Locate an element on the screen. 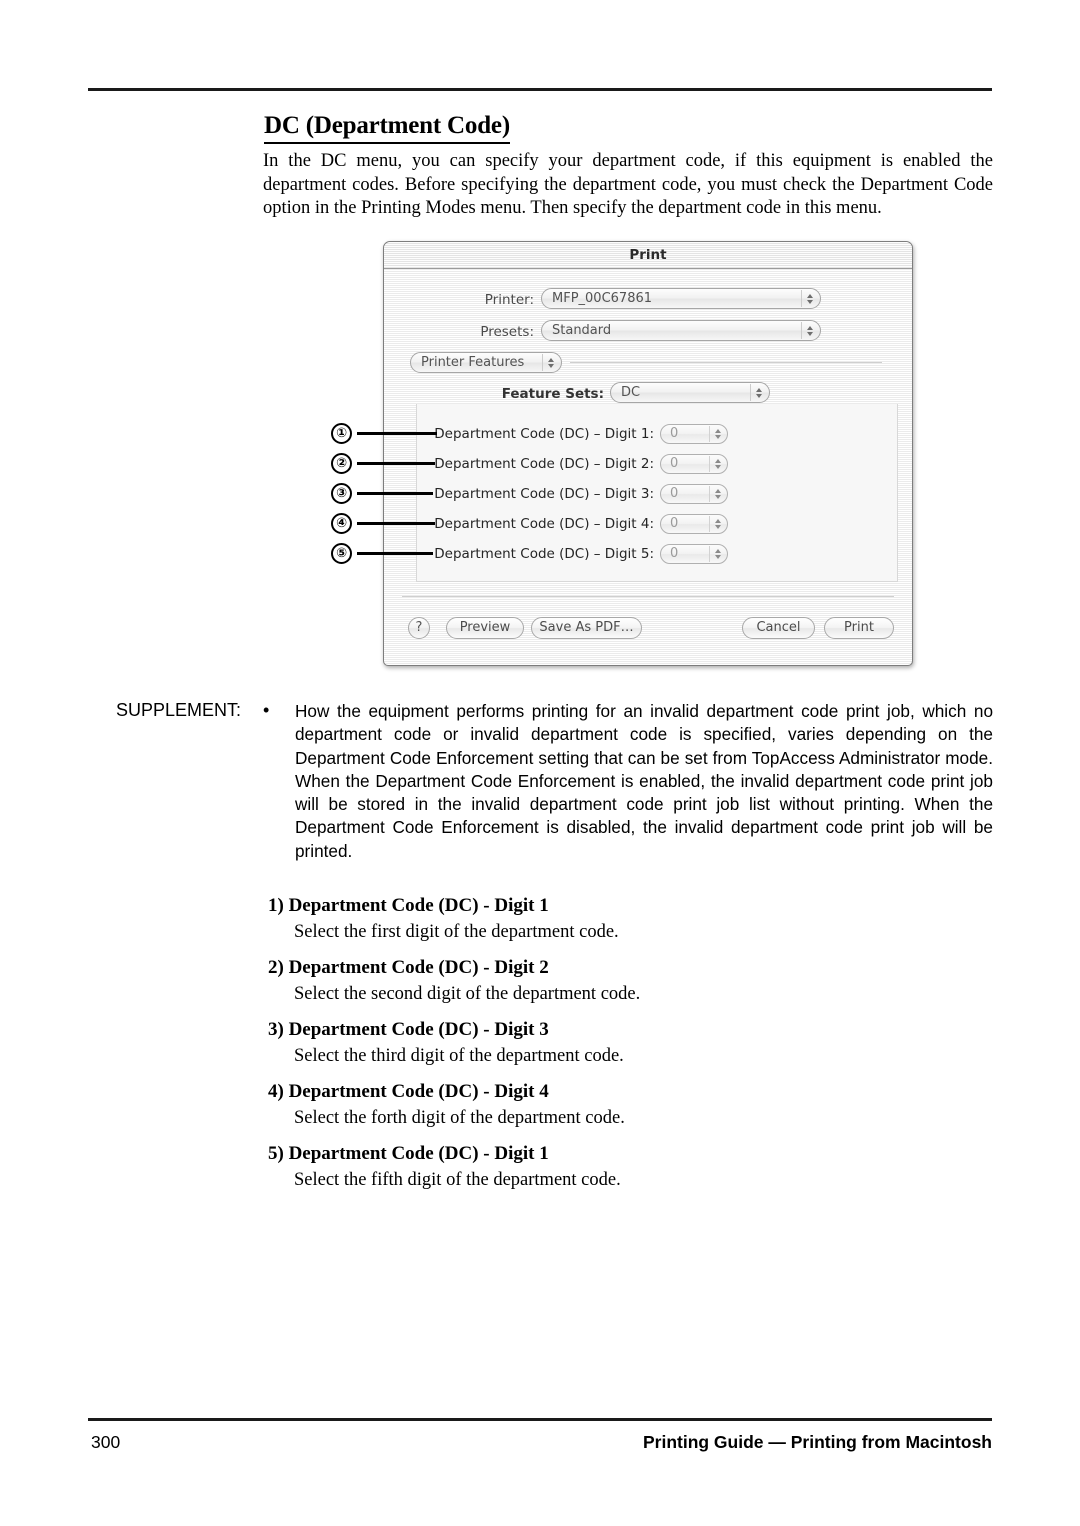 This screenshot has height=1526, width=1080. feature-sets-label: Feature Sets: is located at coordinates (552, 394).